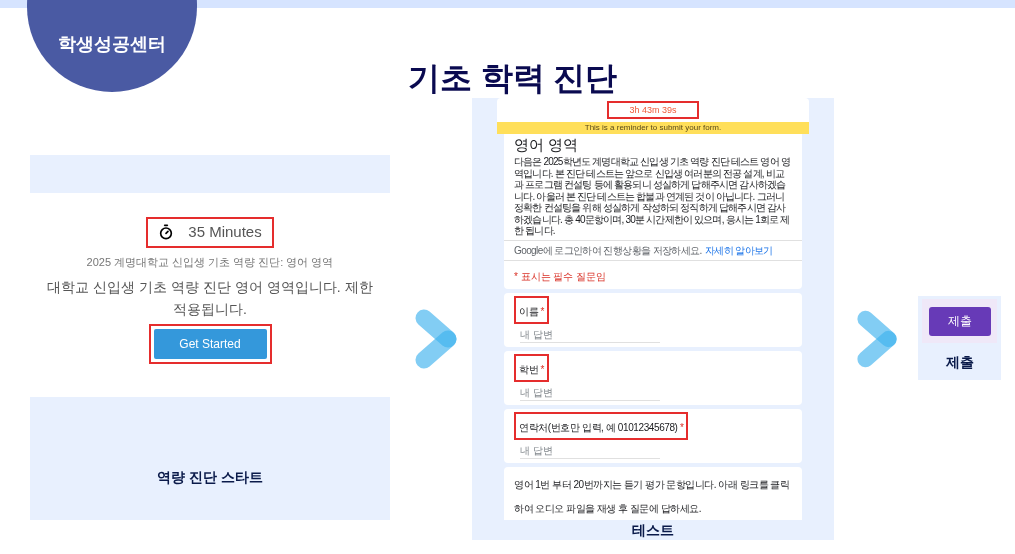  Describe the element at coordinates (166, 232) in the screenshot. I see `stopwatch-icon` at that location.